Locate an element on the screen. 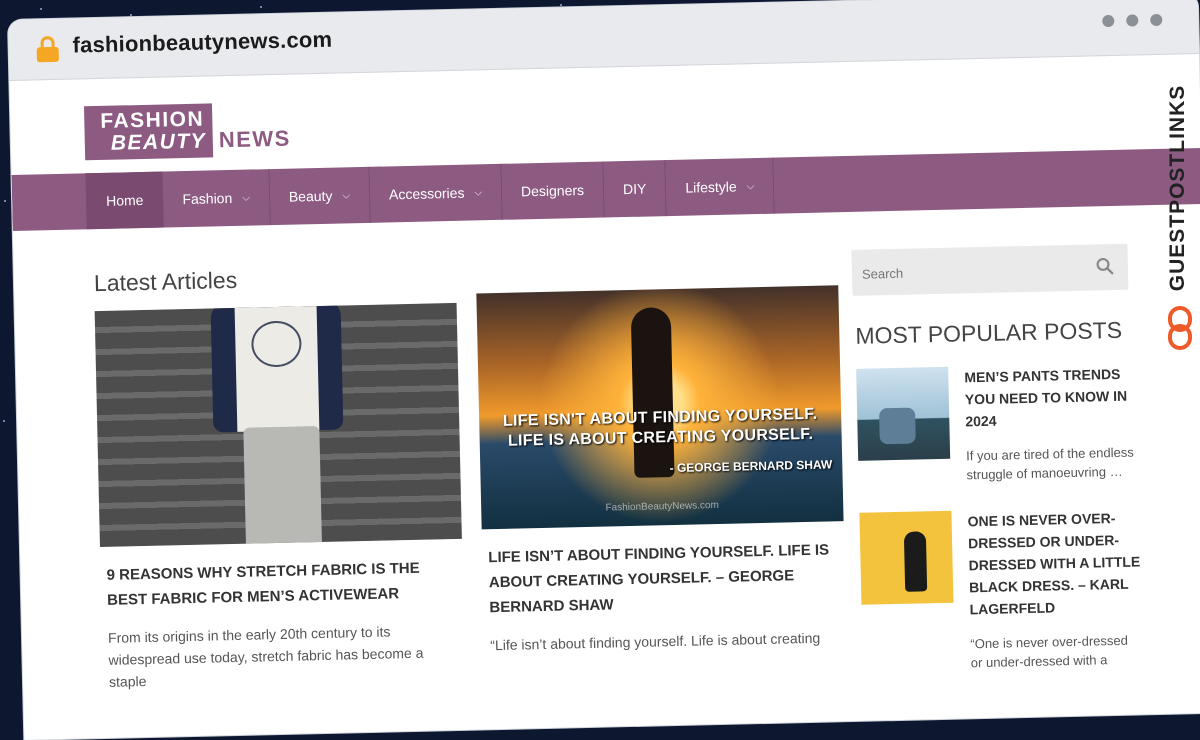 Image resolution: width=1200 pixels, height=740 pixels. nav-label: Designers is located at coordinates (552, 190).